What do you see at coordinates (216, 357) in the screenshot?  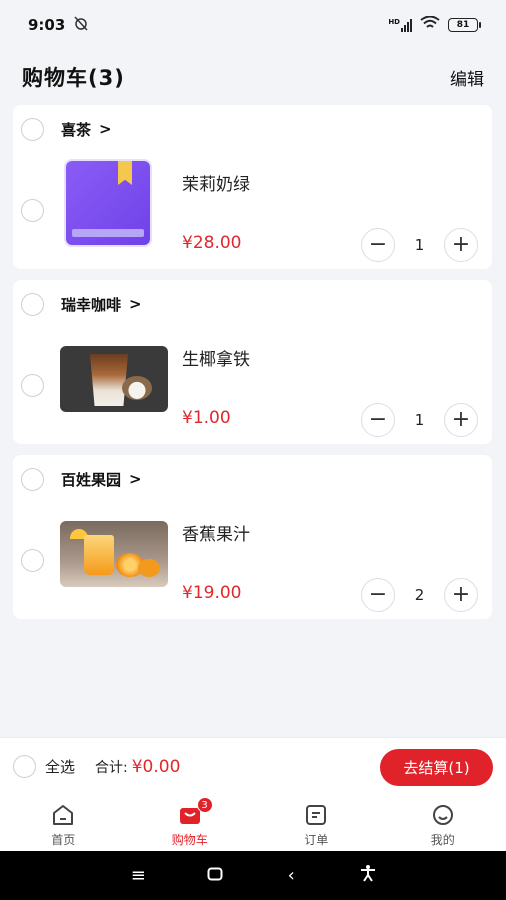 I see `item-name: 生椰拿铁` at bounding box center [216, 357].